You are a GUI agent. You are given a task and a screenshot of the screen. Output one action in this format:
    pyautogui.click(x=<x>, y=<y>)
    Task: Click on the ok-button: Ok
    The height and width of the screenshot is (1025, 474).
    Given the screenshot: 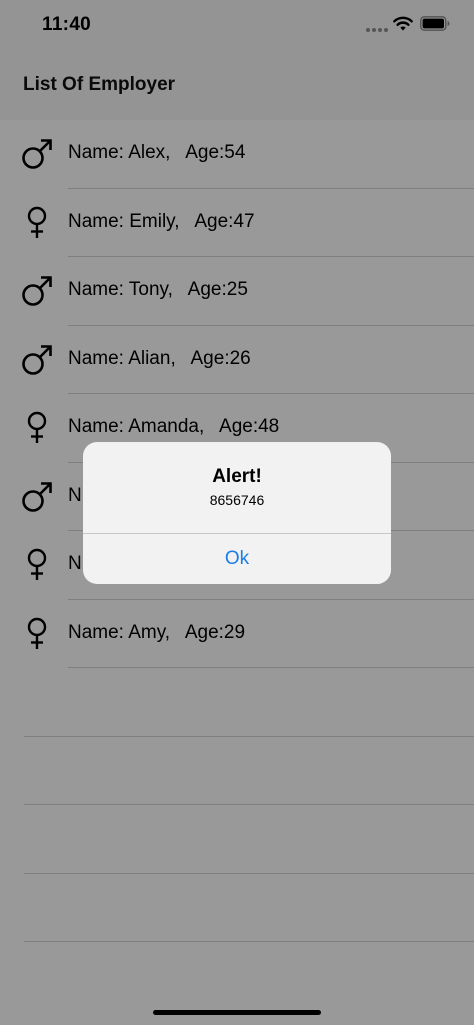 What is the action you would take?
    pyautogui.click(x=237, y=559)
    